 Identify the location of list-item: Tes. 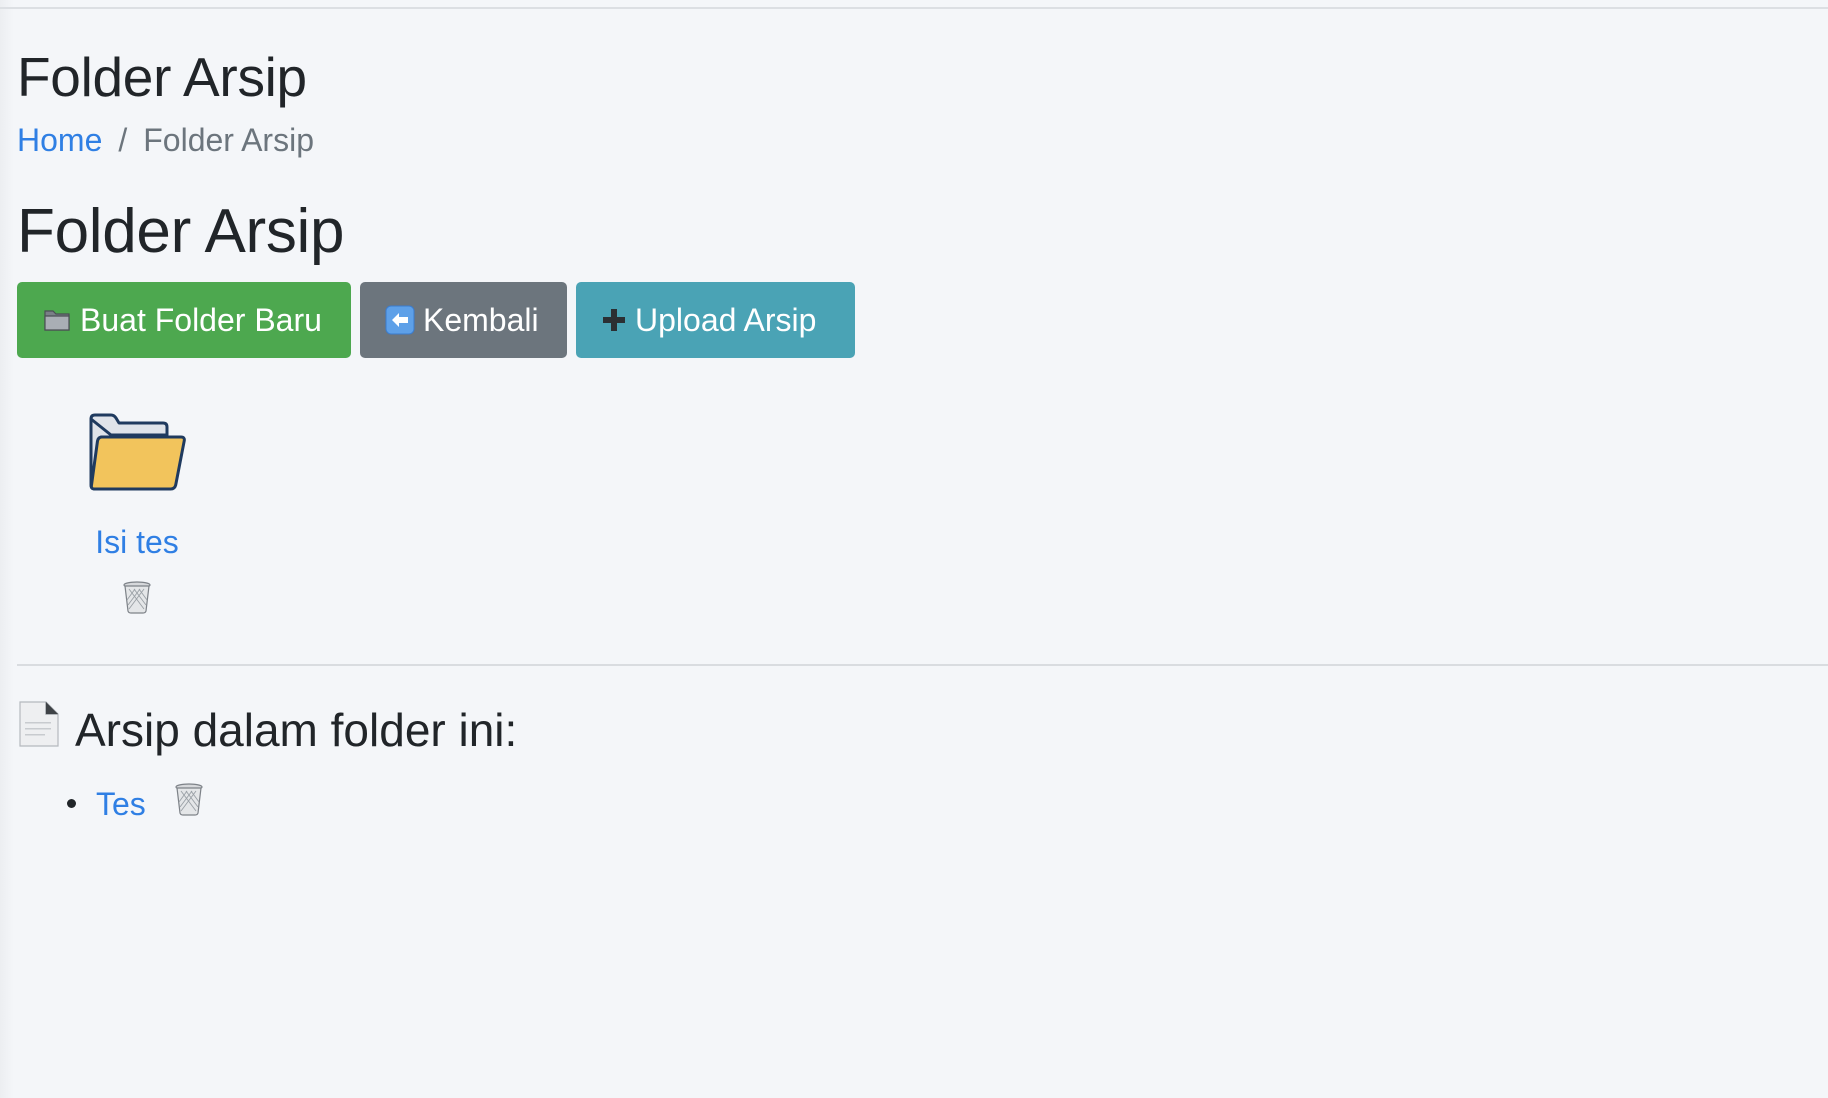
(292, 803).